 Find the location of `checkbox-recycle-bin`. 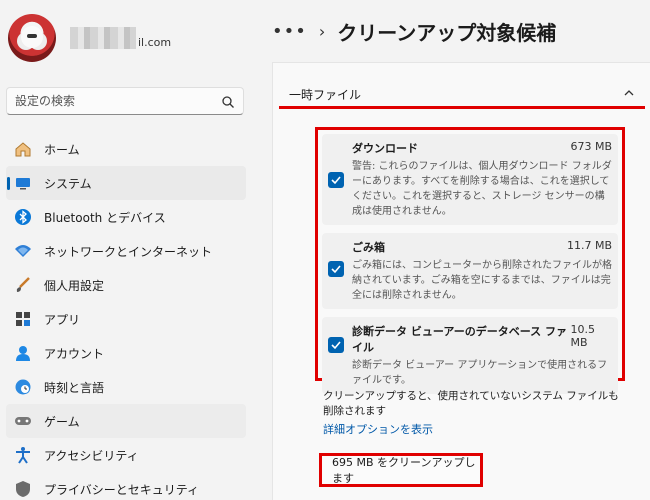

checkbox-recycle-bin is located at coordinates (336, 269).